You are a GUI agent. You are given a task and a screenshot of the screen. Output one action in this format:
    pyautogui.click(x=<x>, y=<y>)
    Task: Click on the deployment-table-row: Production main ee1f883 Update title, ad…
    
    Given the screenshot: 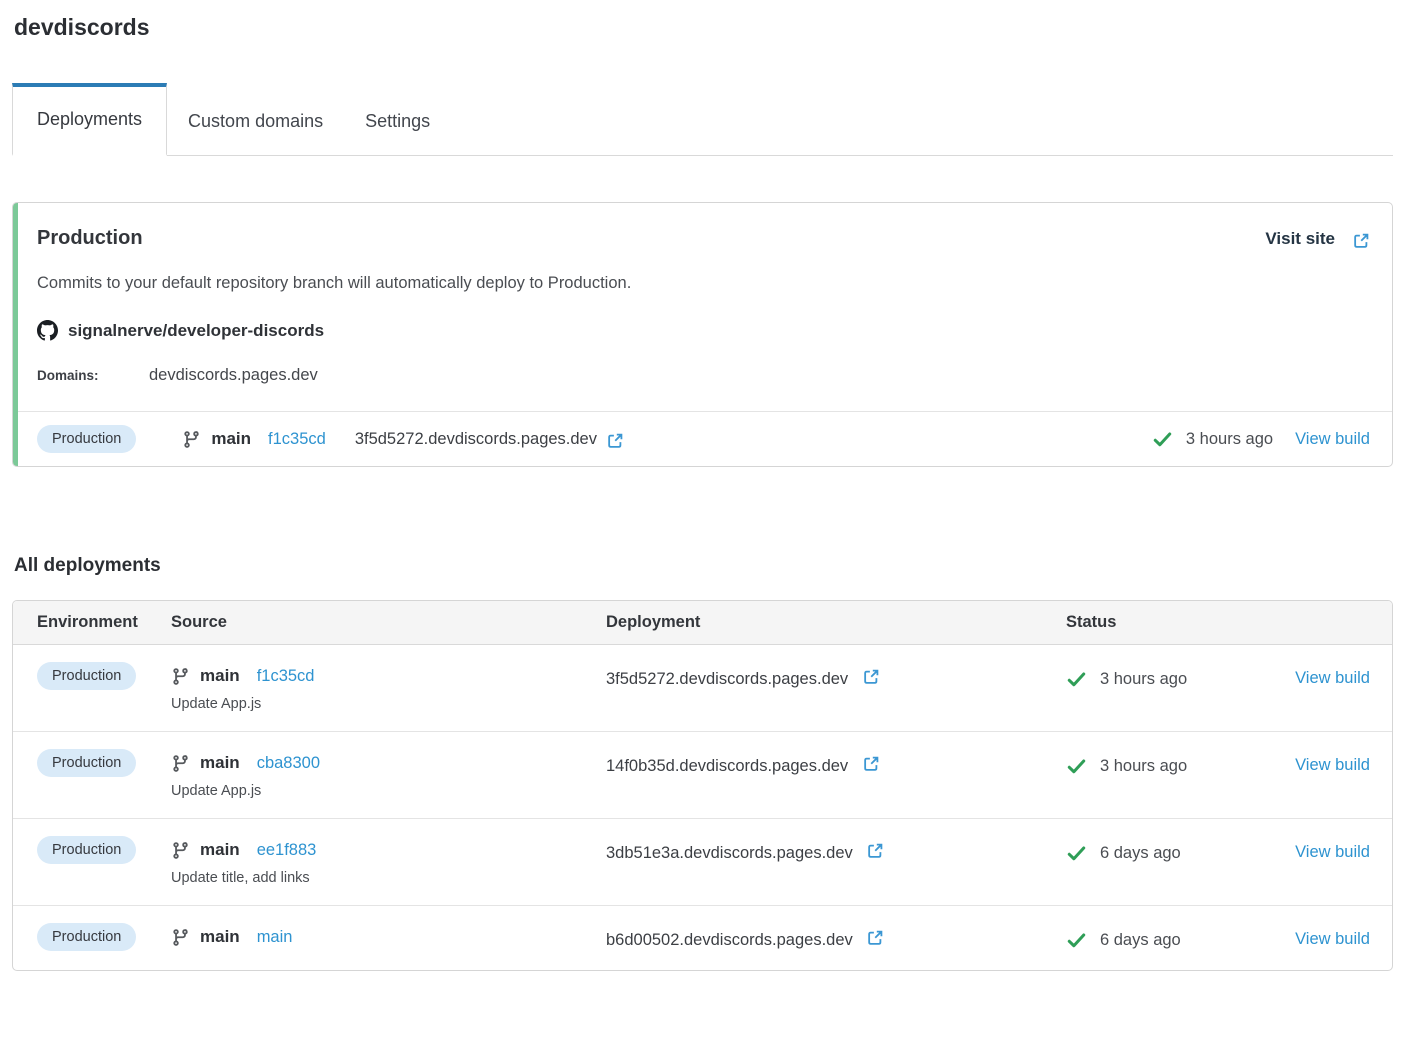 What is the action you would take?
    pyautogui.click(x=702, y=861)
    